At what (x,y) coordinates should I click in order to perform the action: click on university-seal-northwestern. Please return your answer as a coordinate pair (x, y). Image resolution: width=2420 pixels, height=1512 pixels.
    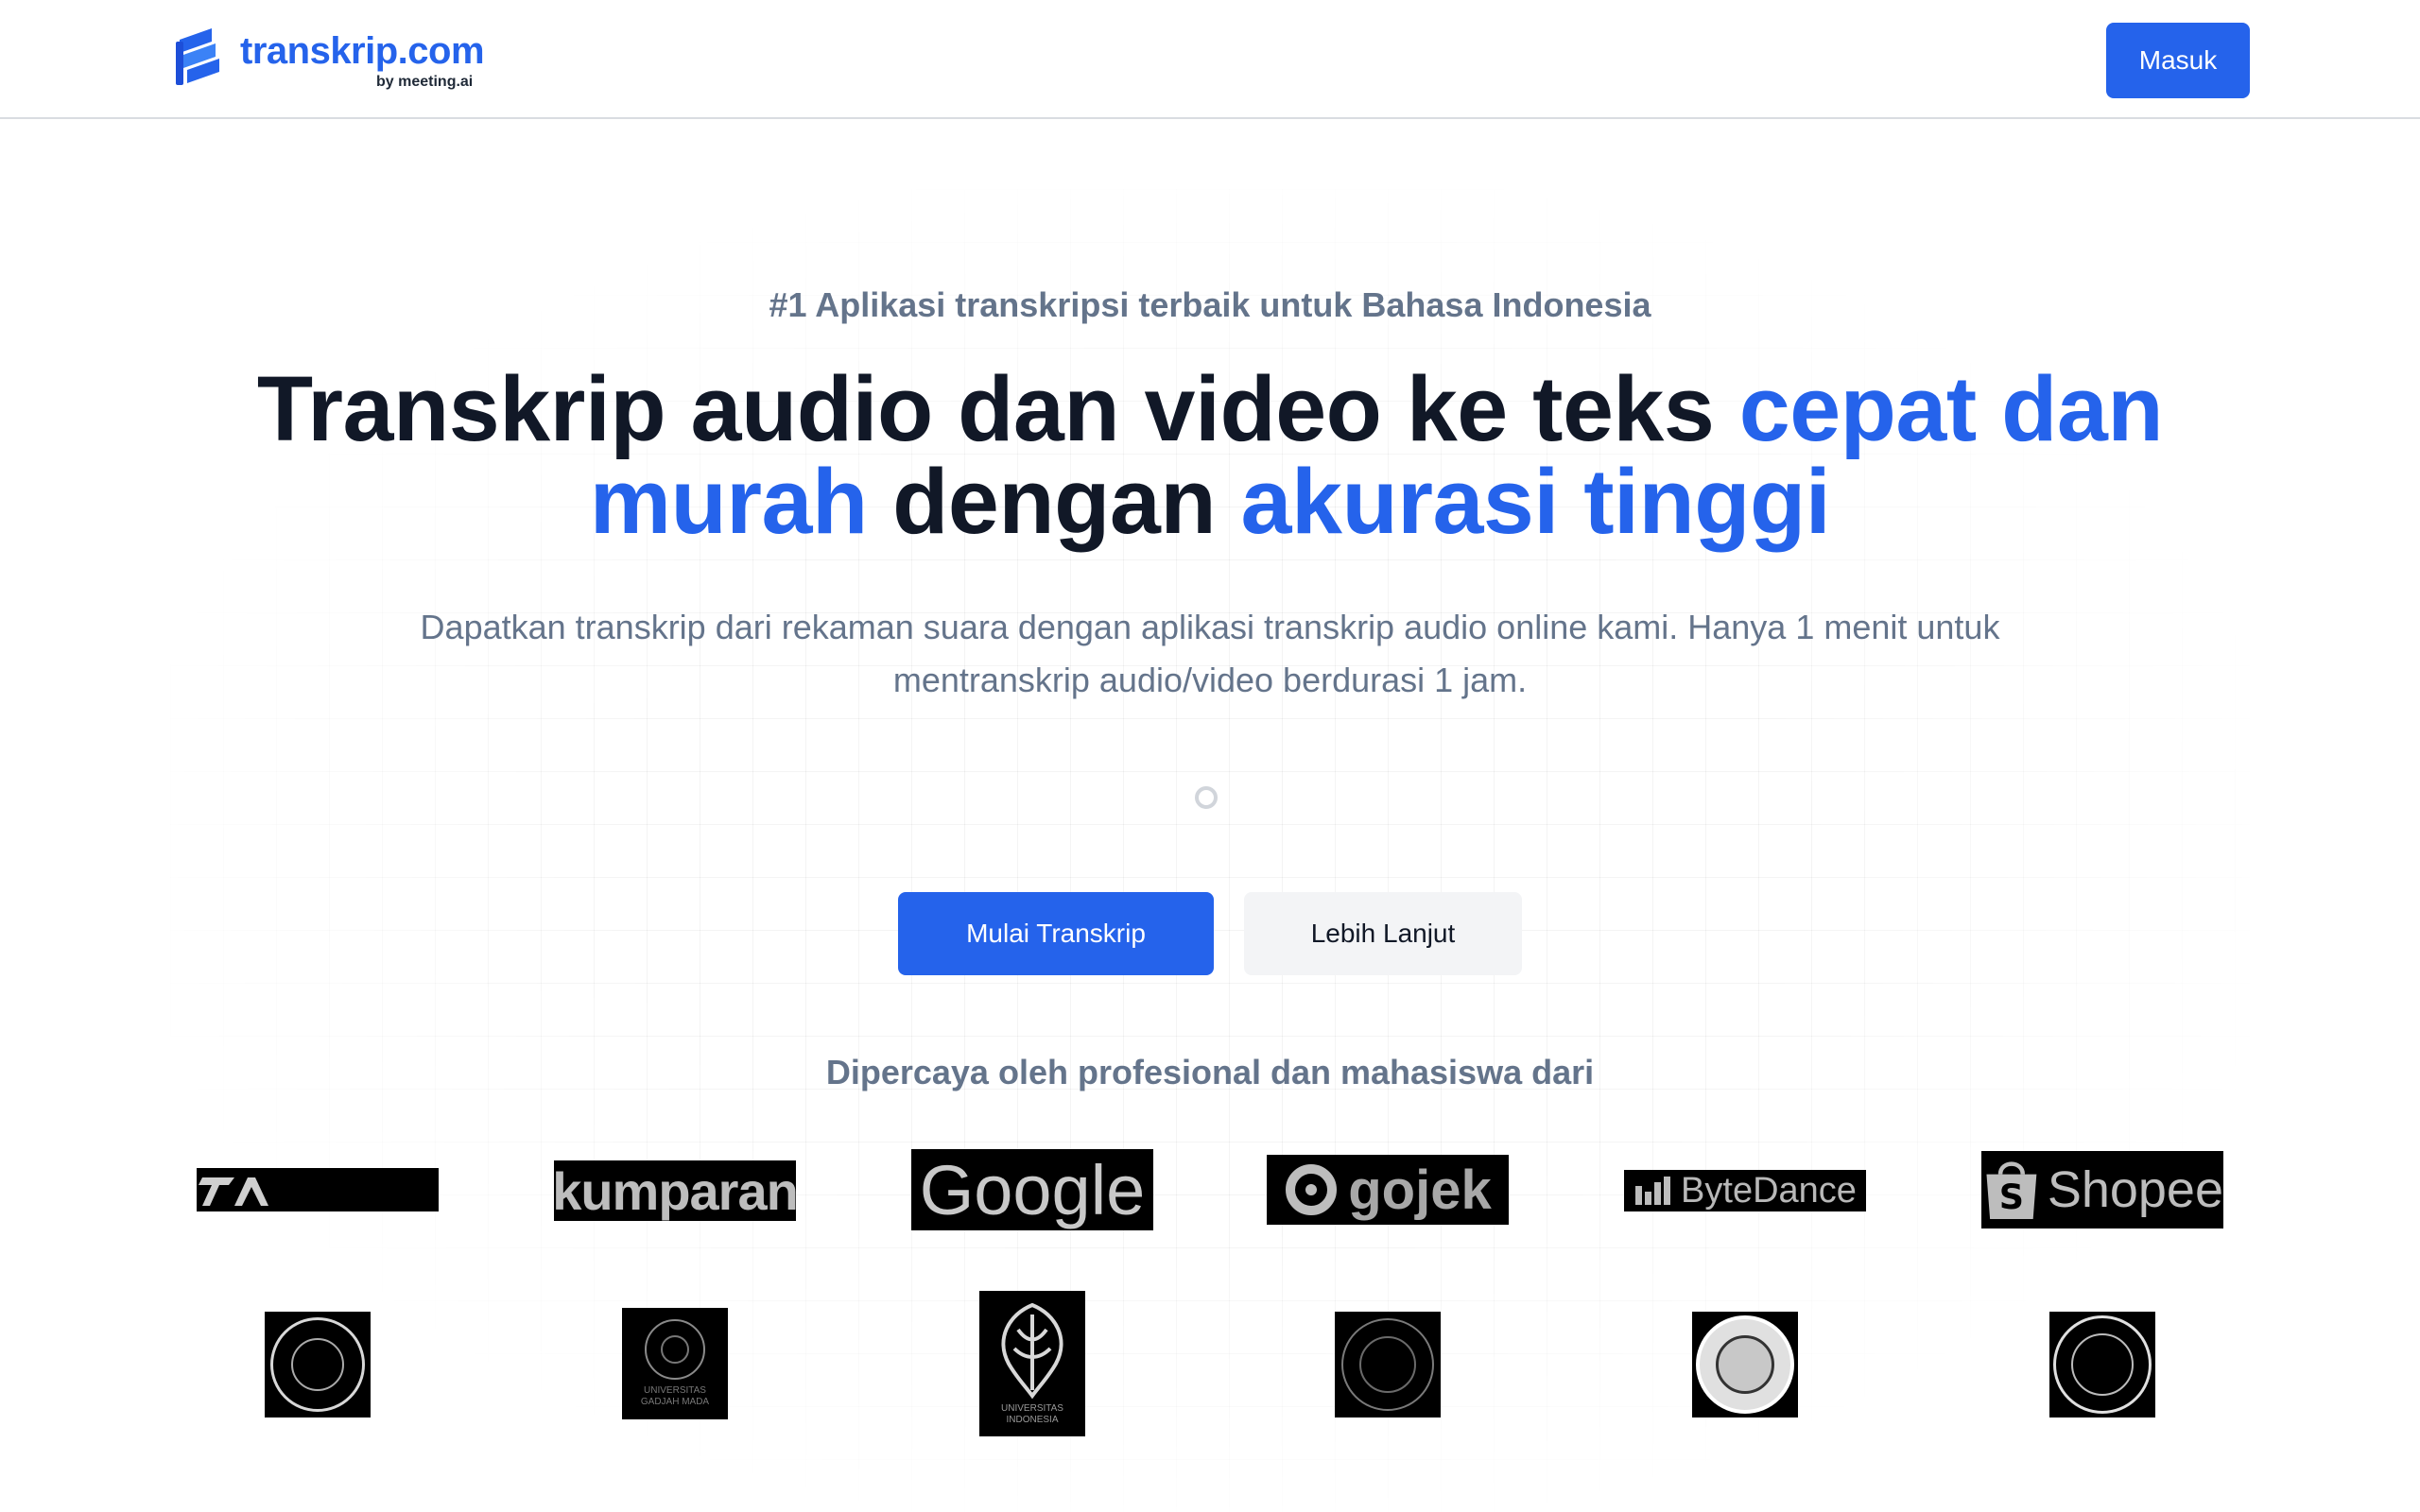
    Looking at the image, I should click on (1745, 1365).